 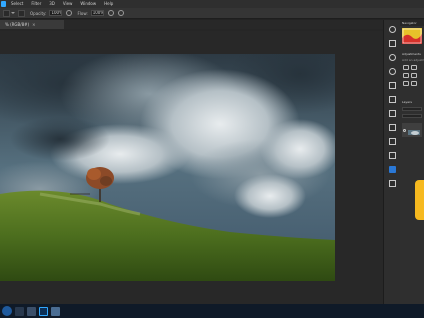 What do you see at coordinates (392, 99) in the screenshot?
I see `paragraph-icon` at bounding box center [392, 99].